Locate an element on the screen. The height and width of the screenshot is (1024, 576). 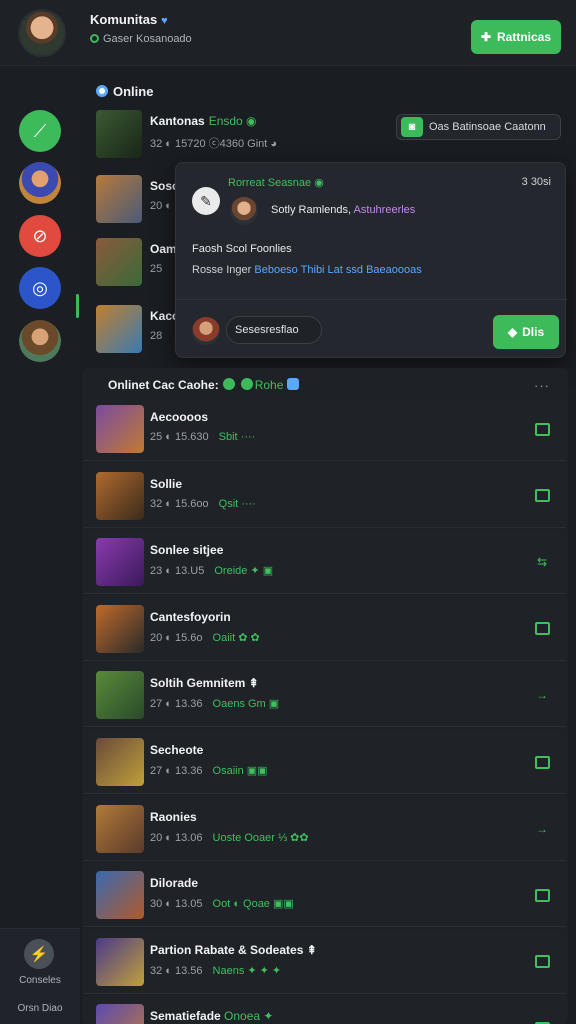
verified-icon: ♥ is located at coordinates (164, 21).